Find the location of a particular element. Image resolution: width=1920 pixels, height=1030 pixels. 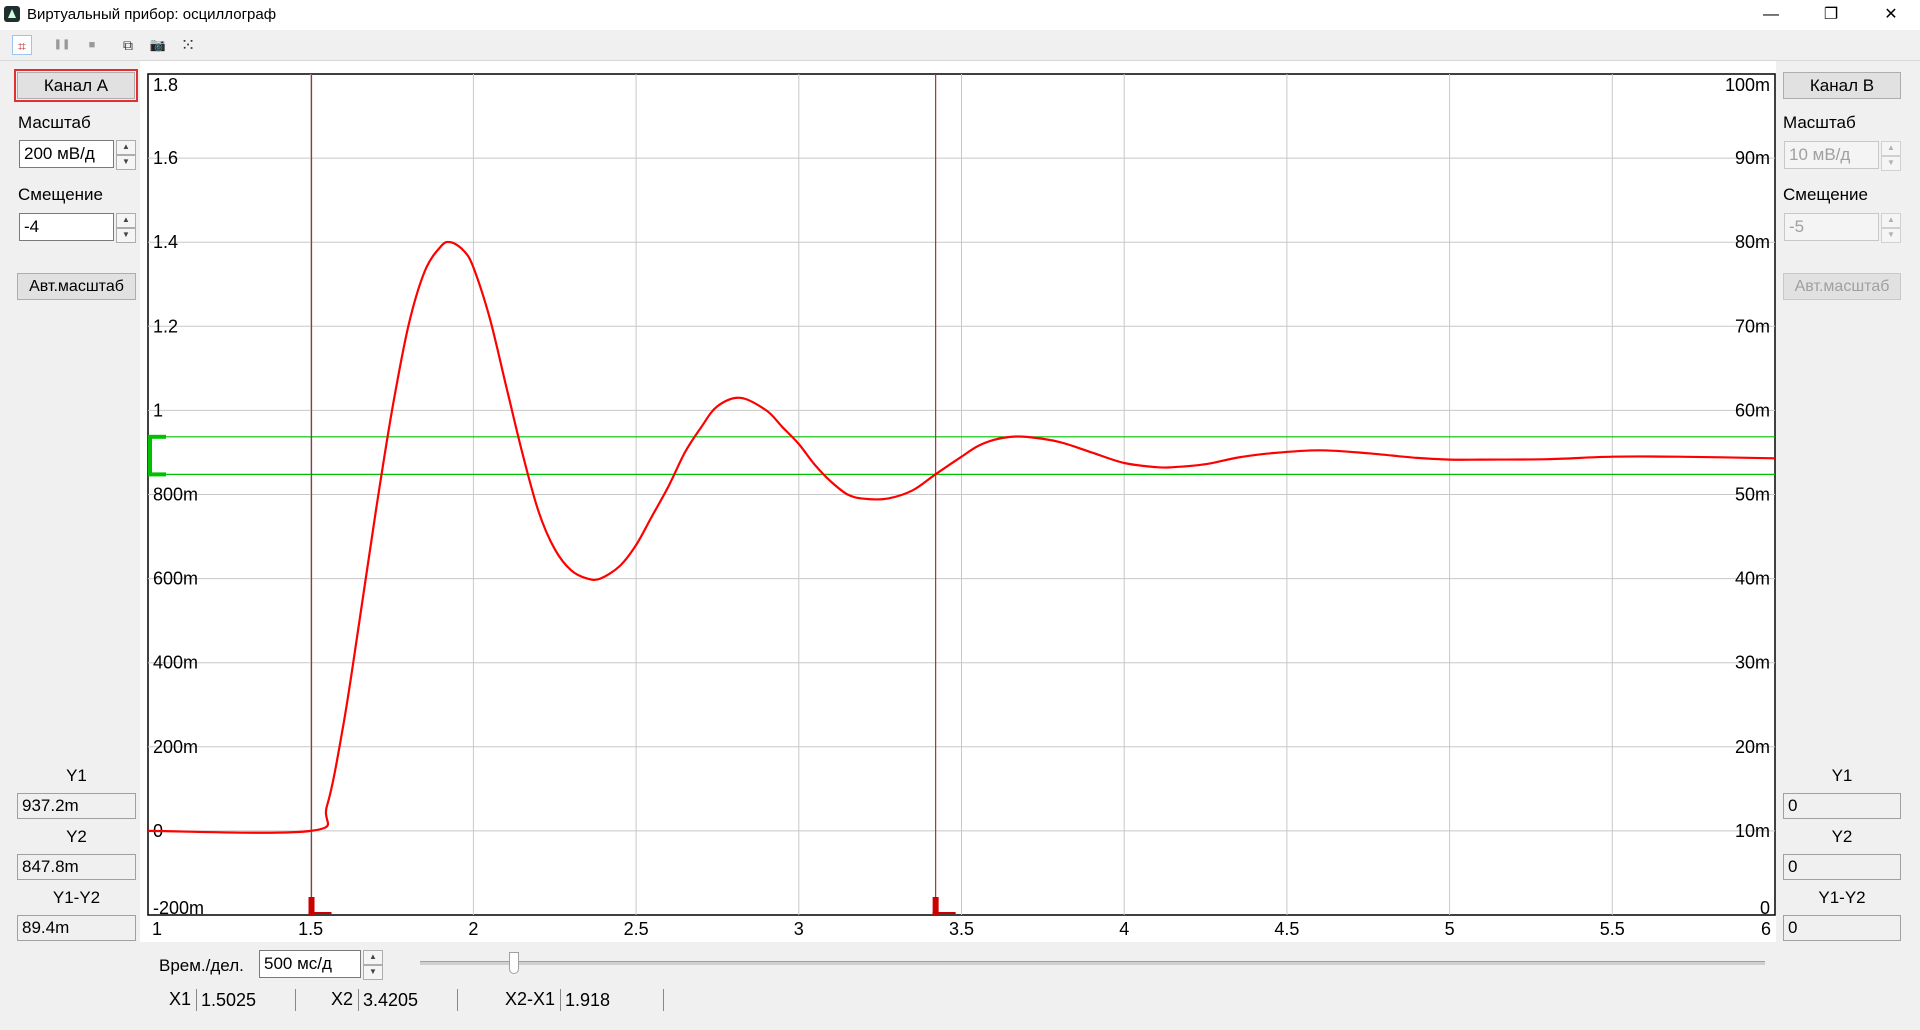

window-title: Виртуальный прибор: осциллограф is located at coordinates (152, 14).